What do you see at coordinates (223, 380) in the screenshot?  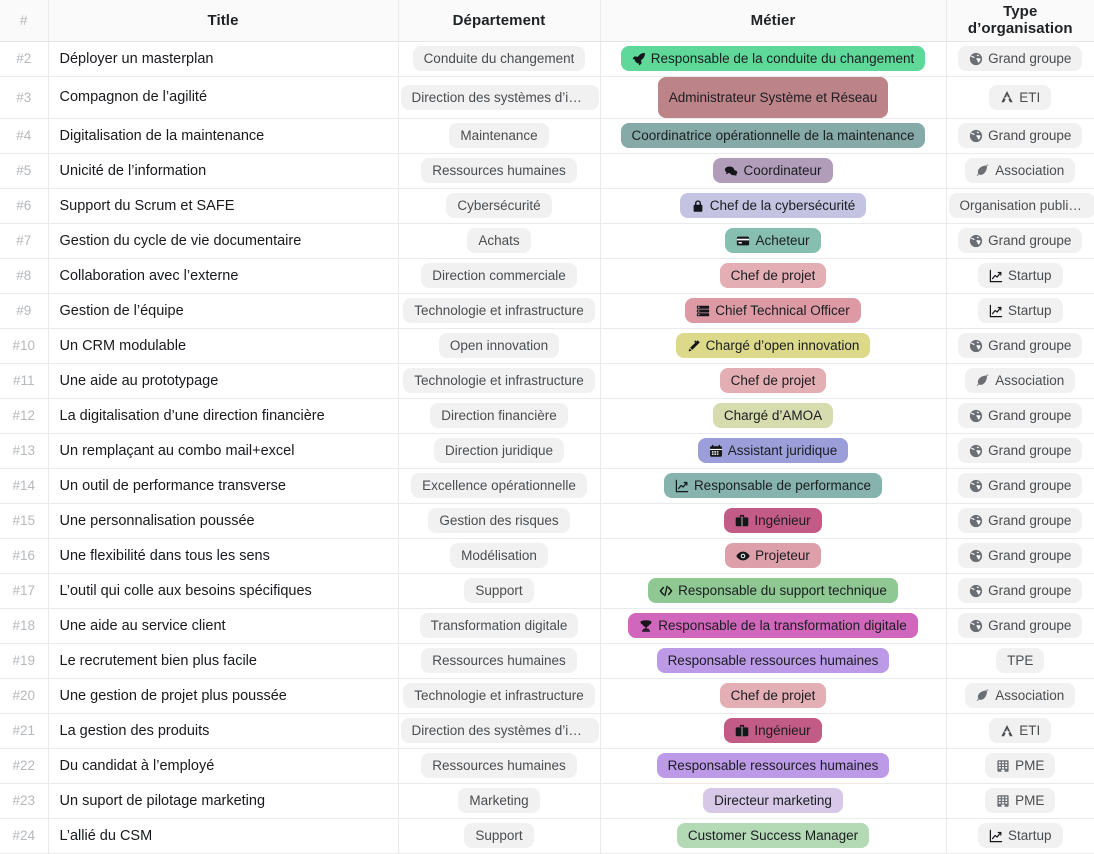 I see `row-title-cell: Une aide au prototypage` at bounding box center [223, 380].